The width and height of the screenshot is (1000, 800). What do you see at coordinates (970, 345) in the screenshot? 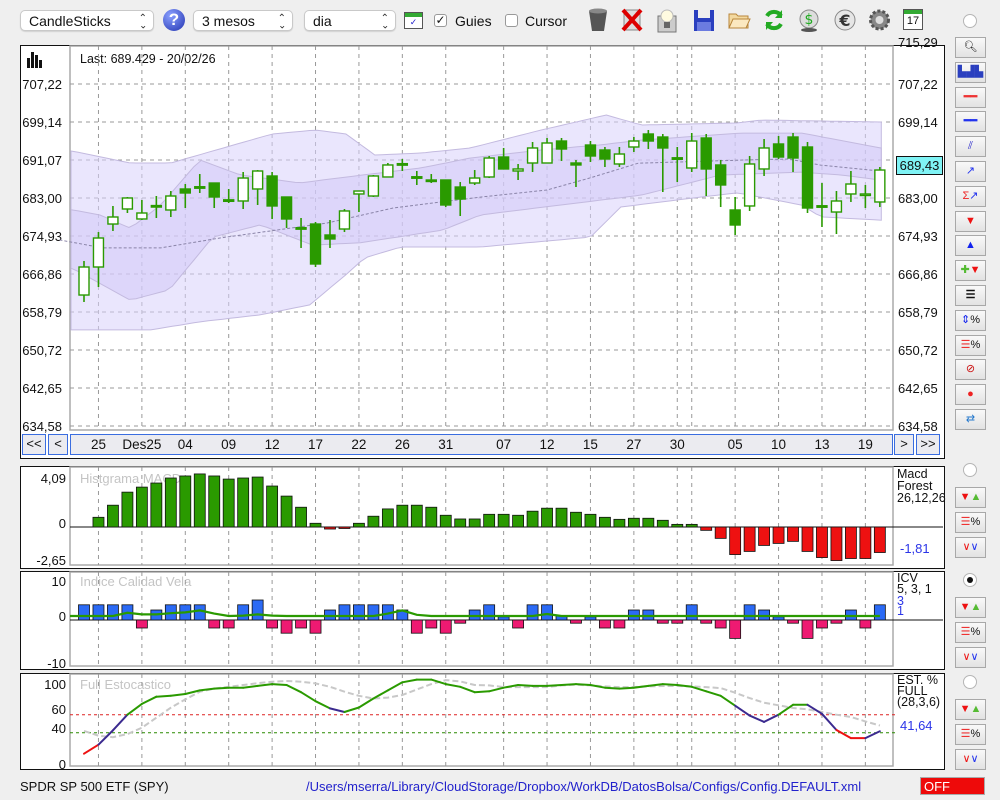
I see `lines-percent-button: ☰%` at bounding box center [970, 345].